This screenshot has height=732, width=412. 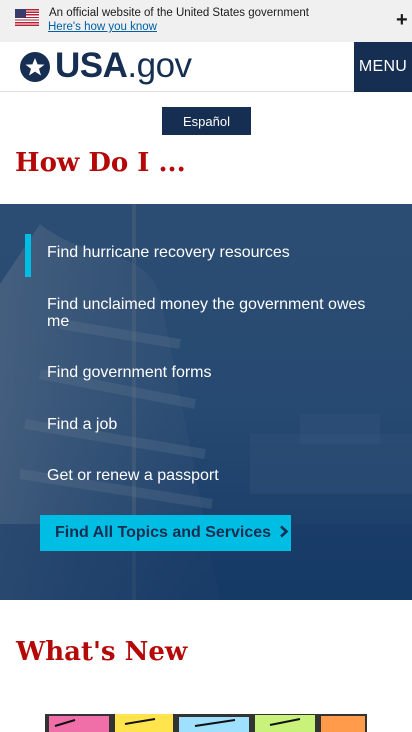 I want to click on how-do-i-item: Find a job, so click(x=212, y=424).